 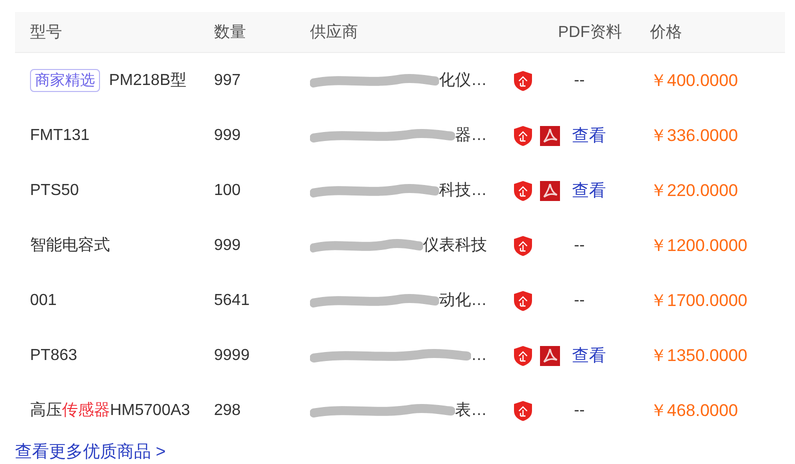 I want to click on column-header: 价格, so click(x=666, y=32).